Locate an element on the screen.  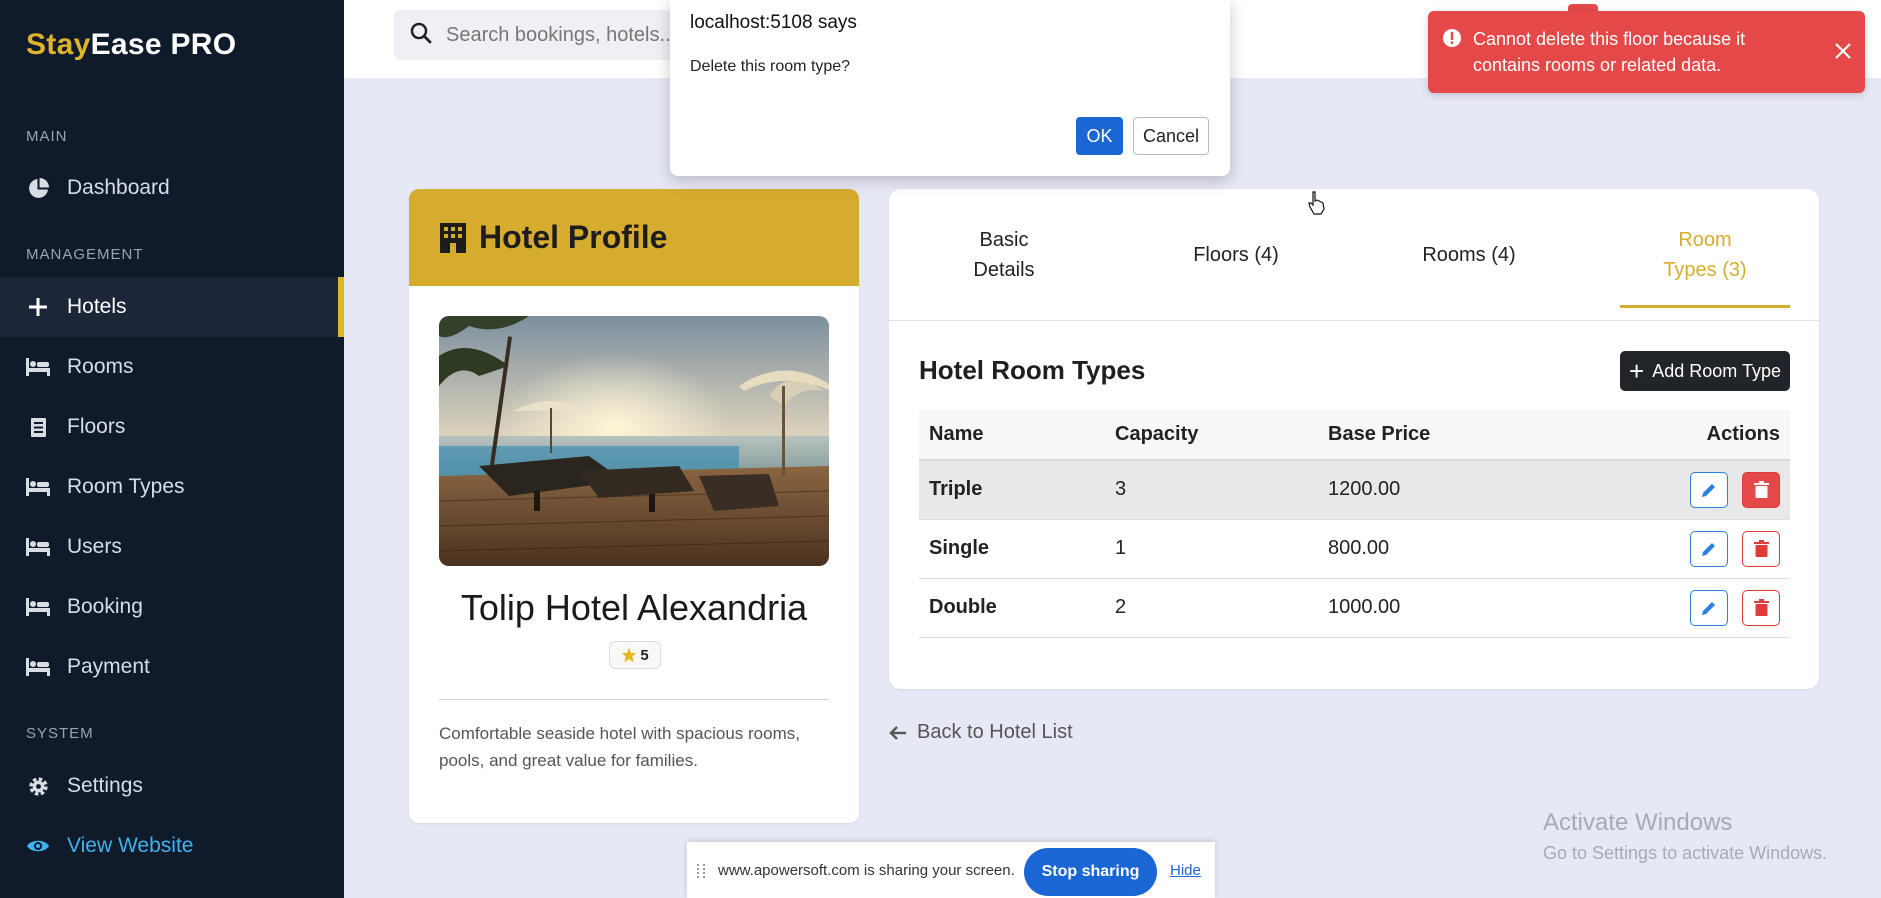
column-header-name: Name is located at coordinates (1012, 435).